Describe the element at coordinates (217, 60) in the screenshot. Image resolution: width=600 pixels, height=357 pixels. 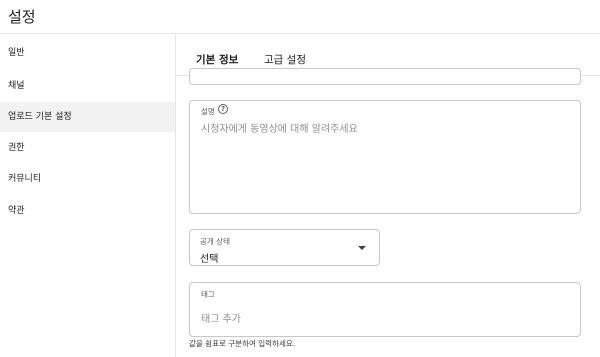
I see `tab-basic-info-label: 기본 정보` at that location.